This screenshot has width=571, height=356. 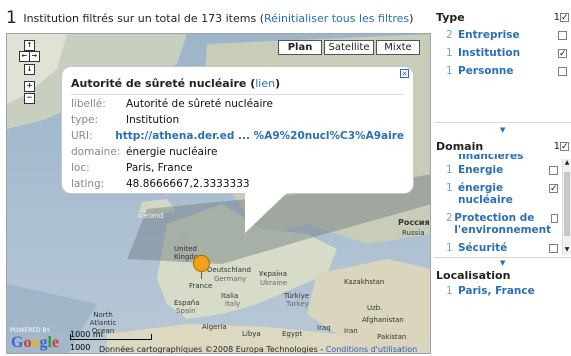 What do you see at coordinates (29, 45) in the screenshot?
I see `pan-up-icon: ↑` at bounding box center [29, 45].